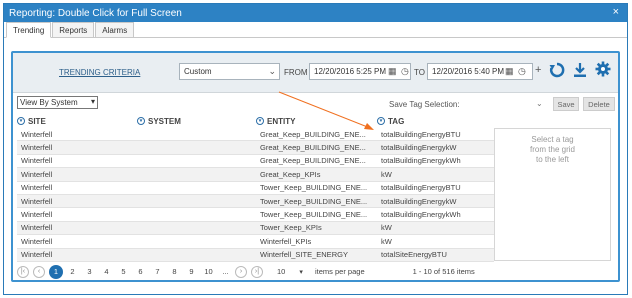  Describe the element at coordinates (73, 29) in the screenshot. I see `tab-reports: Reports` at that location.